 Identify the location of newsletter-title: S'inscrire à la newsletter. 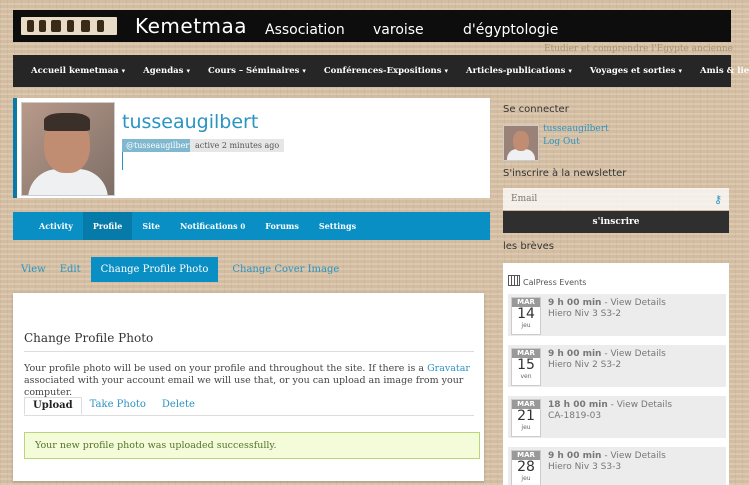
(565, 173).